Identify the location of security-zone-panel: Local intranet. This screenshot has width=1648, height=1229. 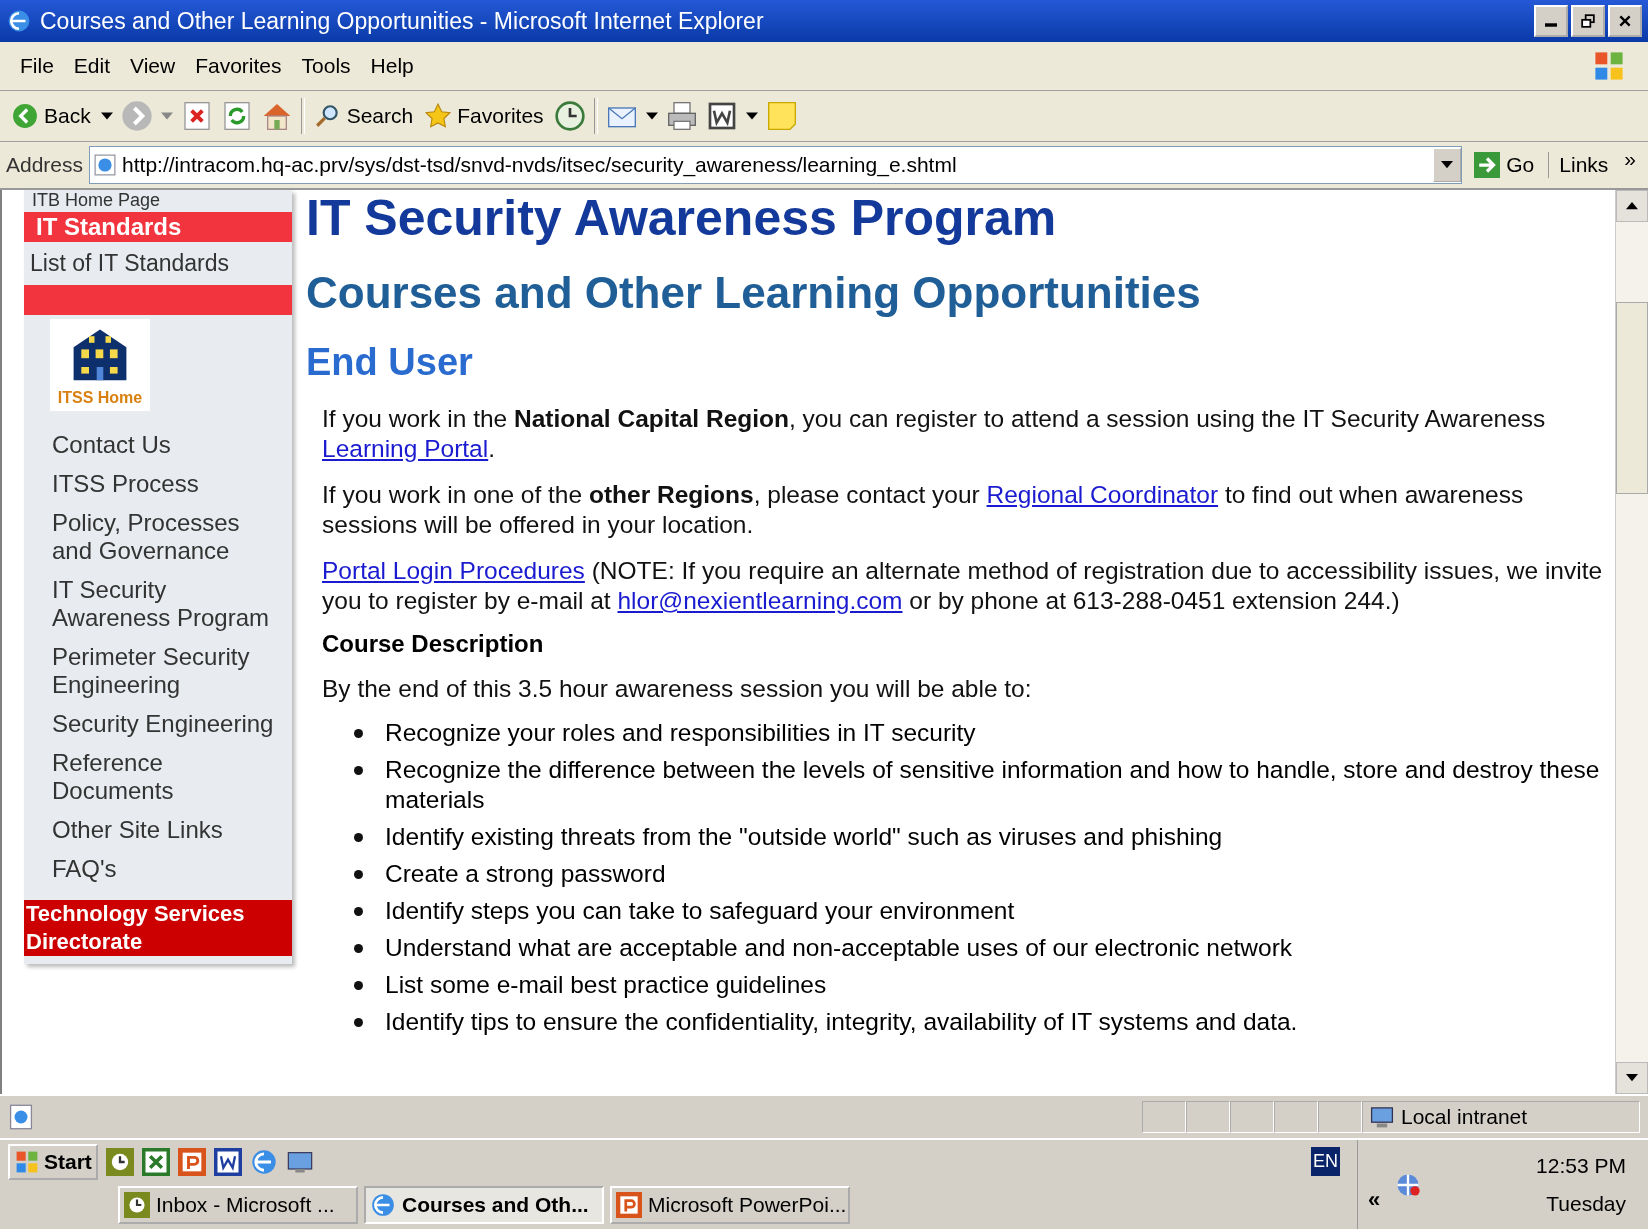
(1501, 1117).